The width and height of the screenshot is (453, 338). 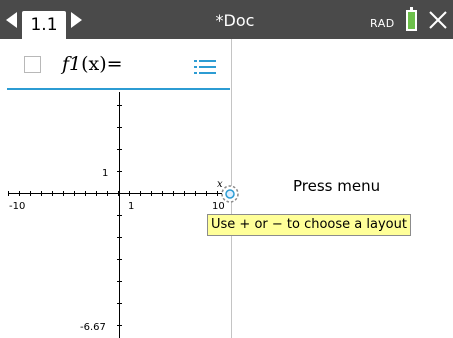 I want to click on battery-icon, so click(x=411, y=19).